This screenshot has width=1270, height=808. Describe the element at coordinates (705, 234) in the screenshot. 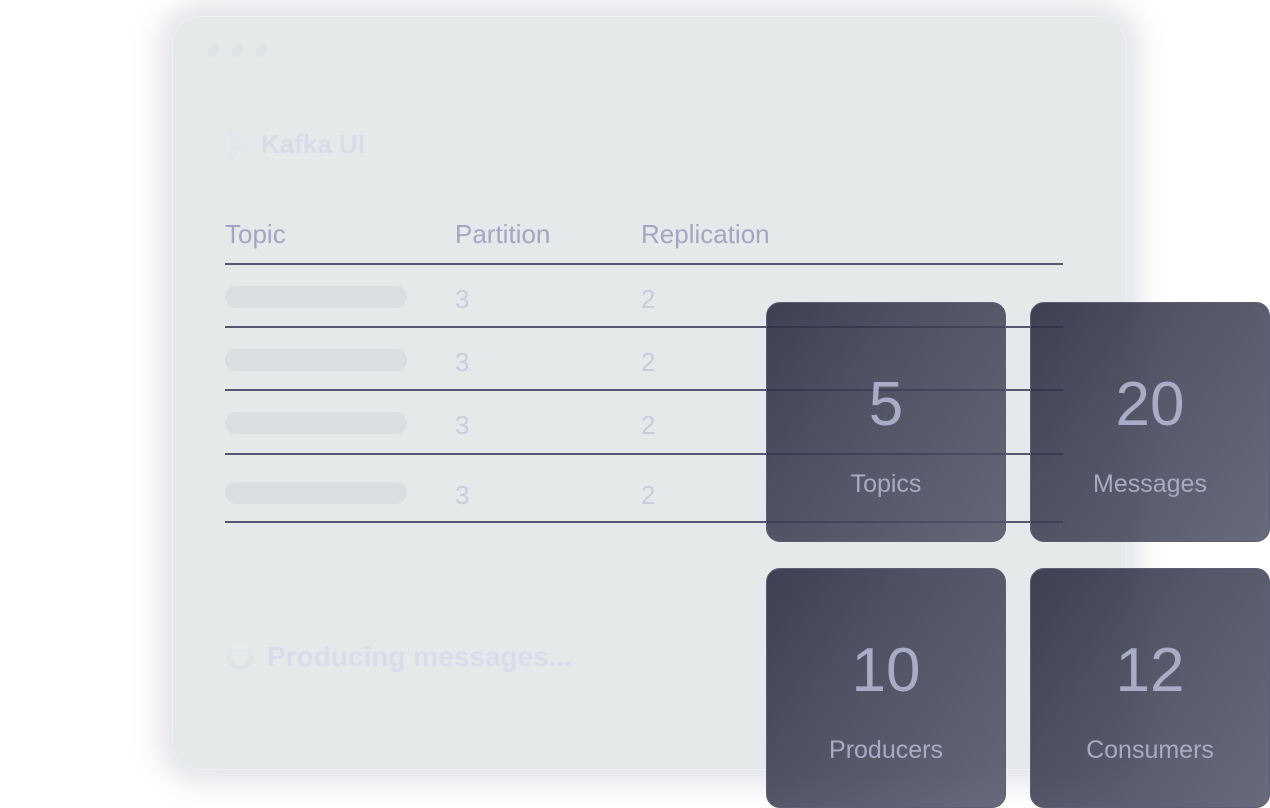

I see `column-header-replication: Replication` at that location.